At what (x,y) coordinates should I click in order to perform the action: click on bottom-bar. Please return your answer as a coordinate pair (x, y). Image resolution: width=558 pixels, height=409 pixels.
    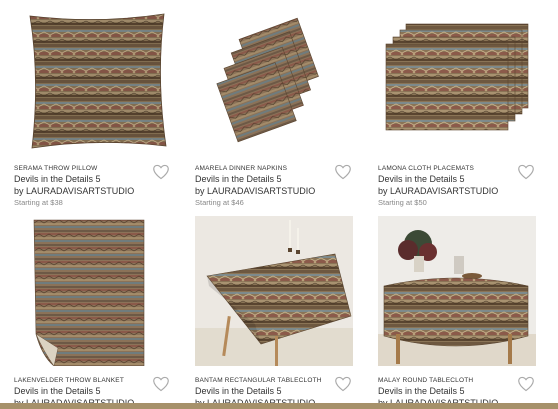
    Looking at the image, I should click on (279, 406).